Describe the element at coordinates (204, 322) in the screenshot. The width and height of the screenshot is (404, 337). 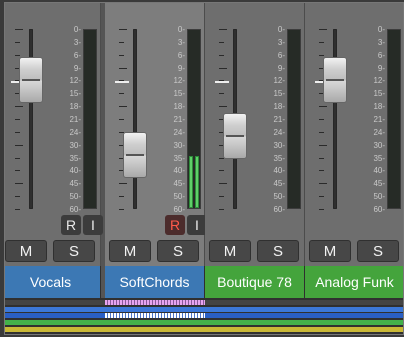
I see `lane-green` at that location.